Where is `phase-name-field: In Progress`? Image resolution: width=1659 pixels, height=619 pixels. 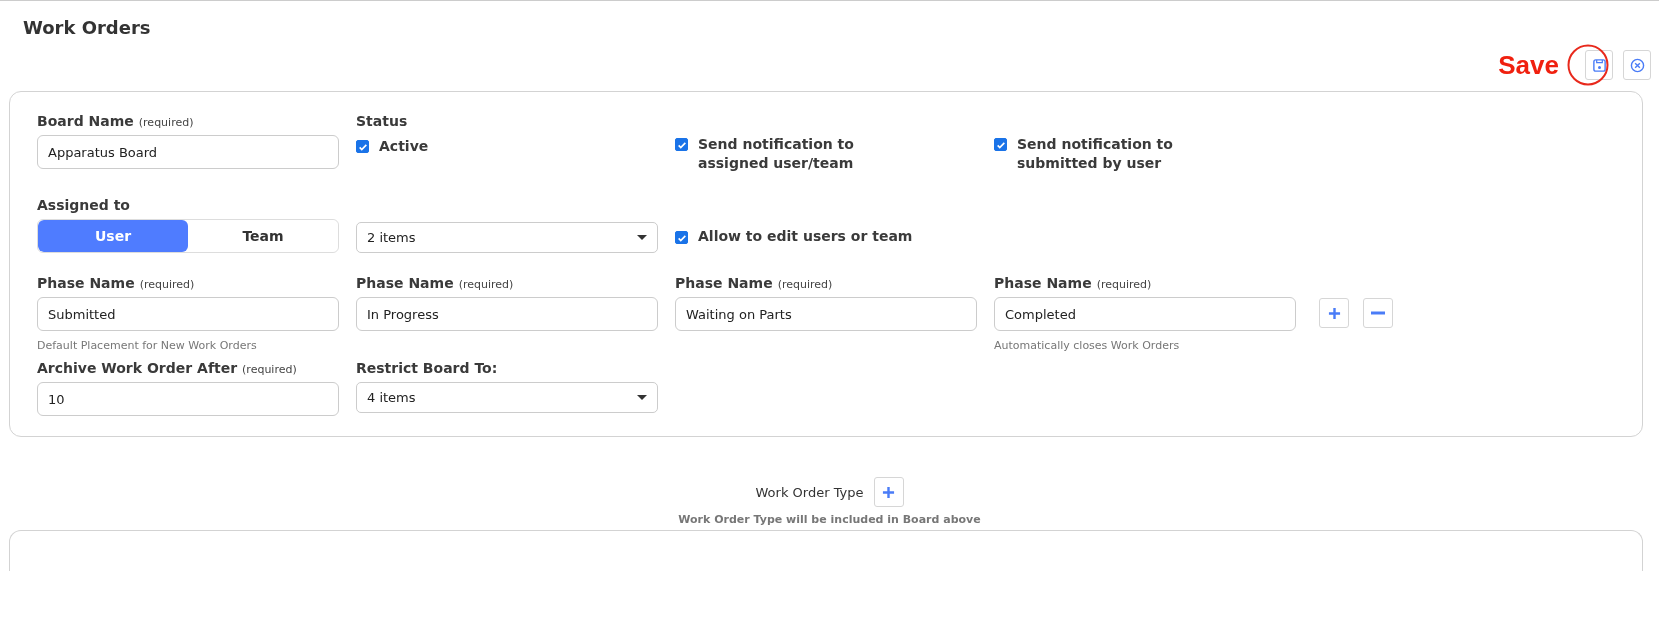
phase-name-field: In Progress is located at coordinates (507, 314).